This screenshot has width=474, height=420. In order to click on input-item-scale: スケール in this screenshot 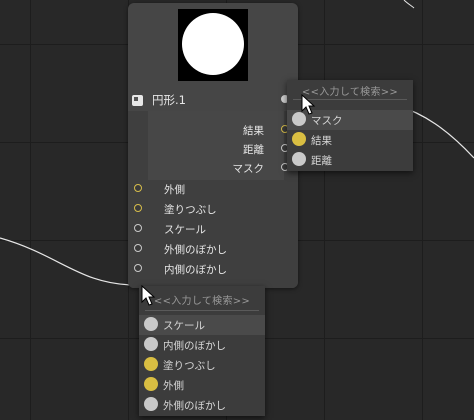, I will do `click(202, 325)`.